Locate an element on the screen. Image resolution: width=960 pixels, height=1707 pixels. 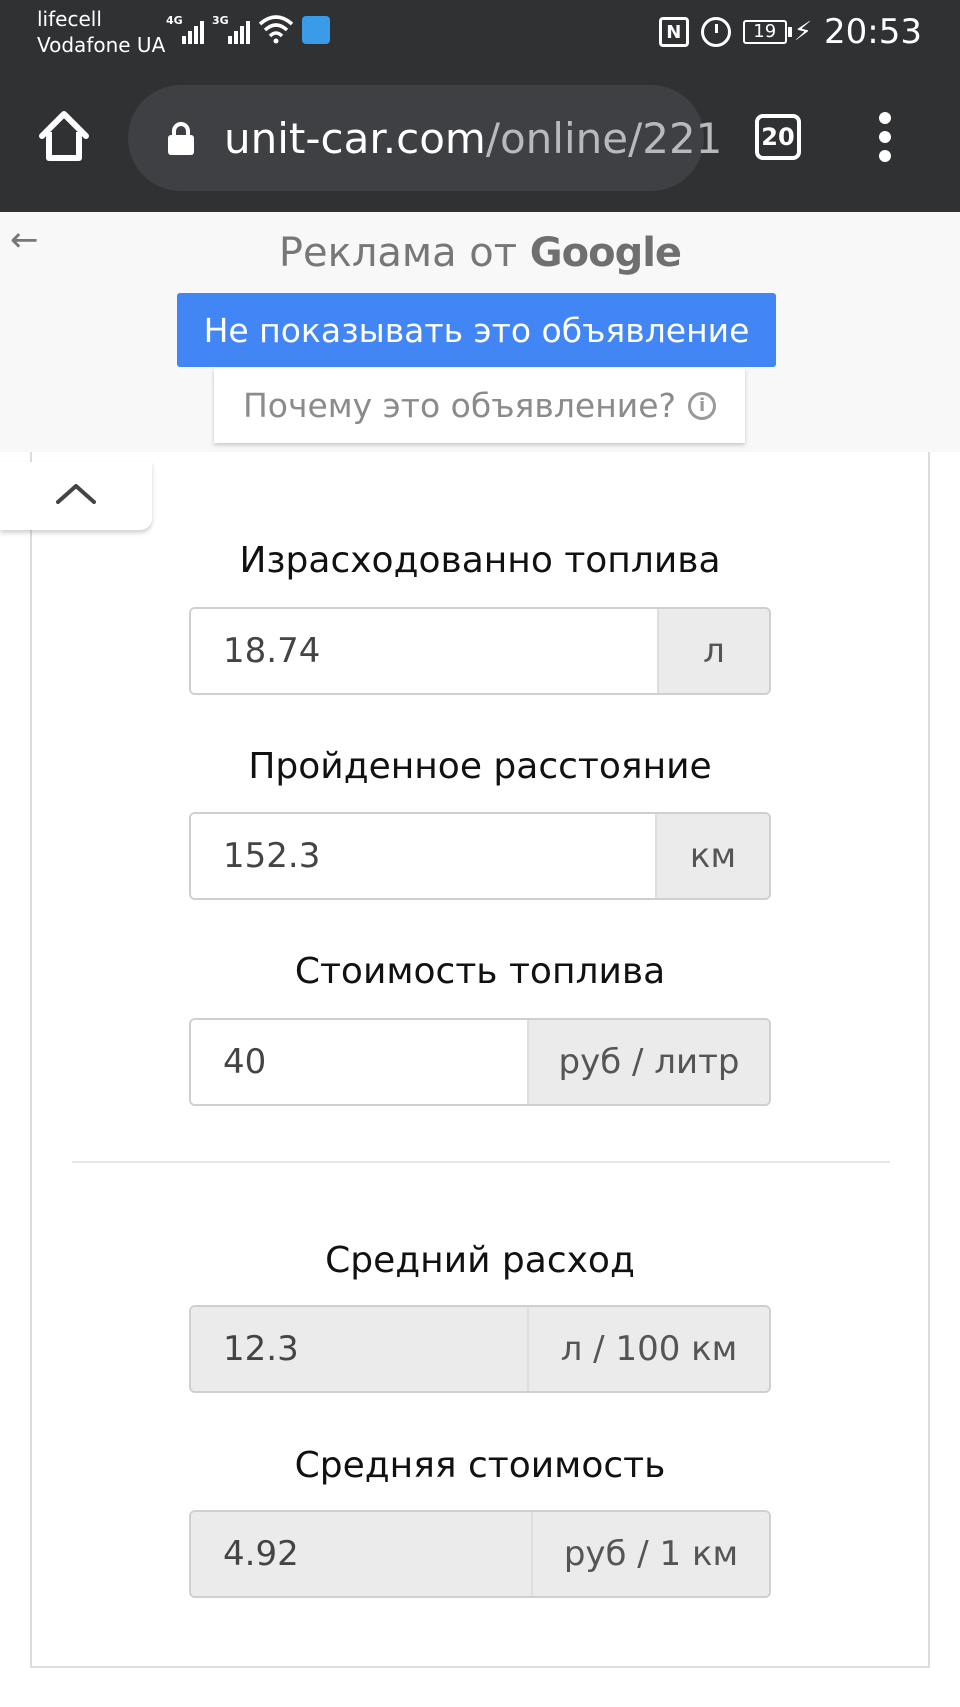
app-notification-icon is located at coordinates (316, 30).